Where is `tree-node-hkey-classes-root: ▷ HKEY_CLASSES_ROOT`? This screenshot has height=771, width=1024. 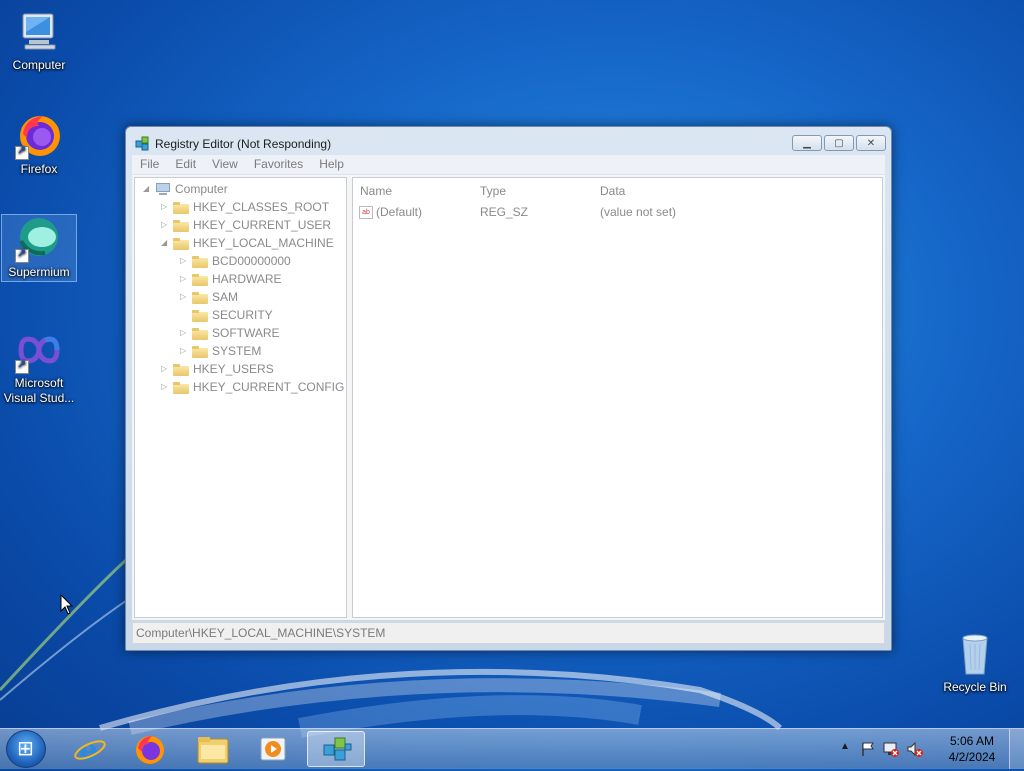 tree-node-hkey-classes-root: ▷ HKEY_CLASSES_ROOT is located at coordinates (245, 207).